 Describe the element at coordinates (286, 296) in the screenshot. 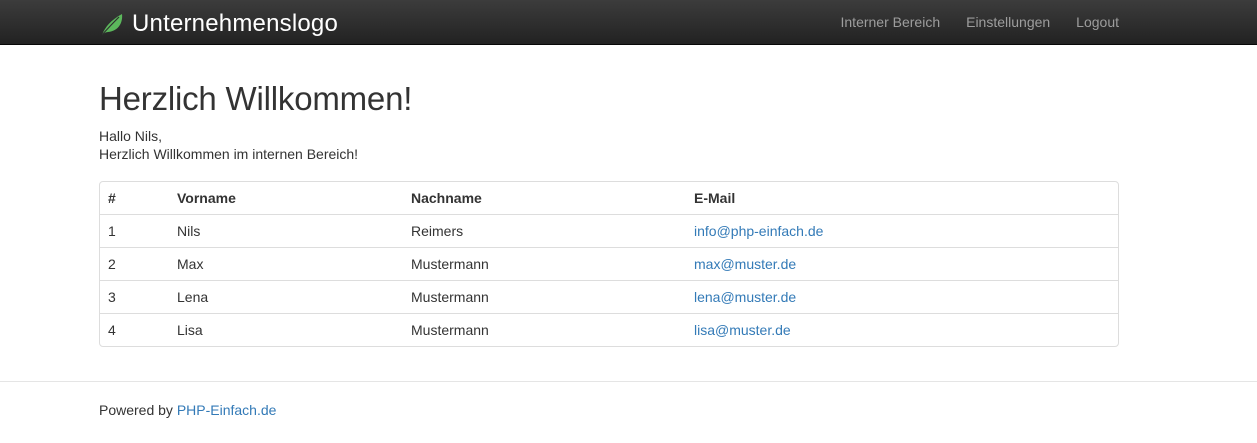

I see `cell-vorname: Lena` at that location.